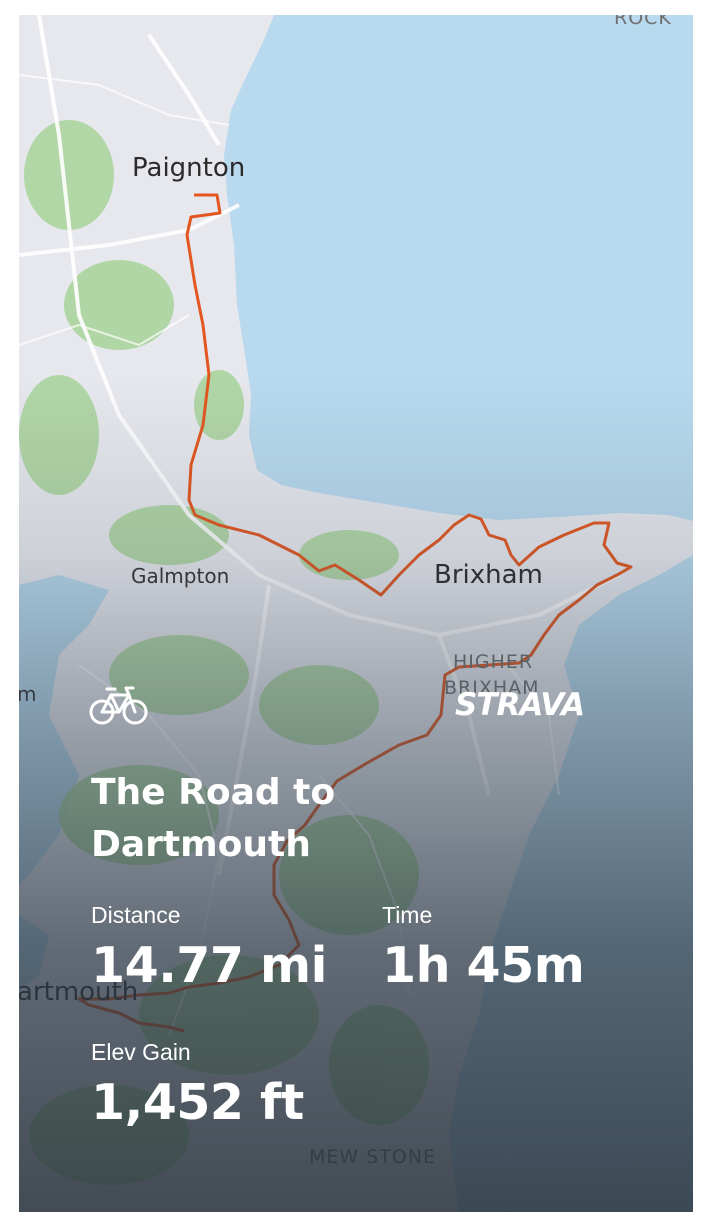  I want to click on map-label-galmpton: Galmpton, so click(180, 576).